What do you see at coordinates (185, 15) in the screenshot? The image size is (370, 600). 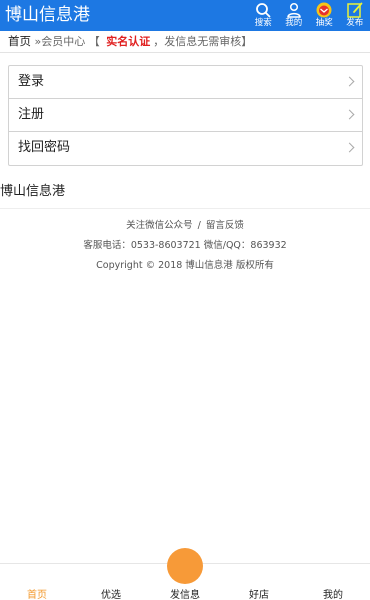 I see `top-bar: 博山信息港 搜索 我的 抽奖 发布` at bounding box center [185, 15].